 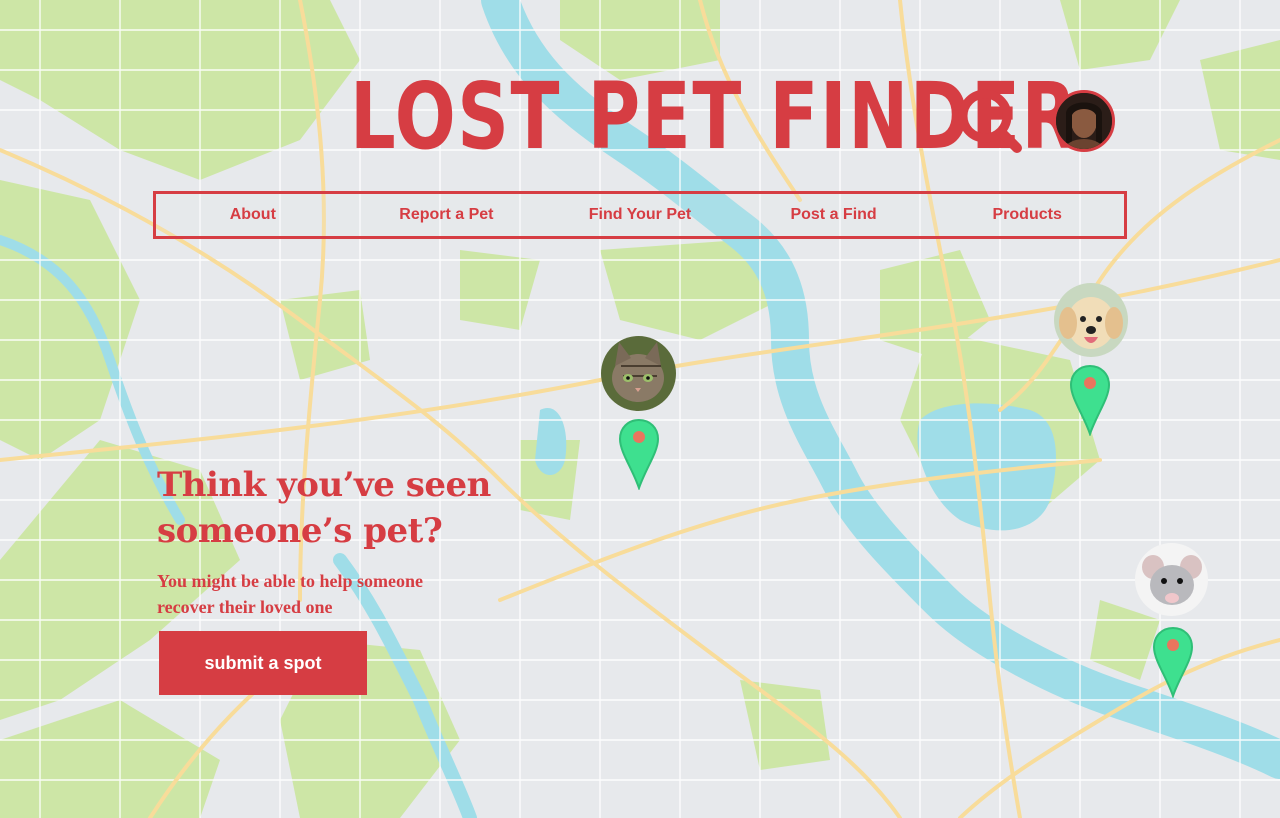 I want to click on dog-photo-marker, so click(x=1091, y=320).